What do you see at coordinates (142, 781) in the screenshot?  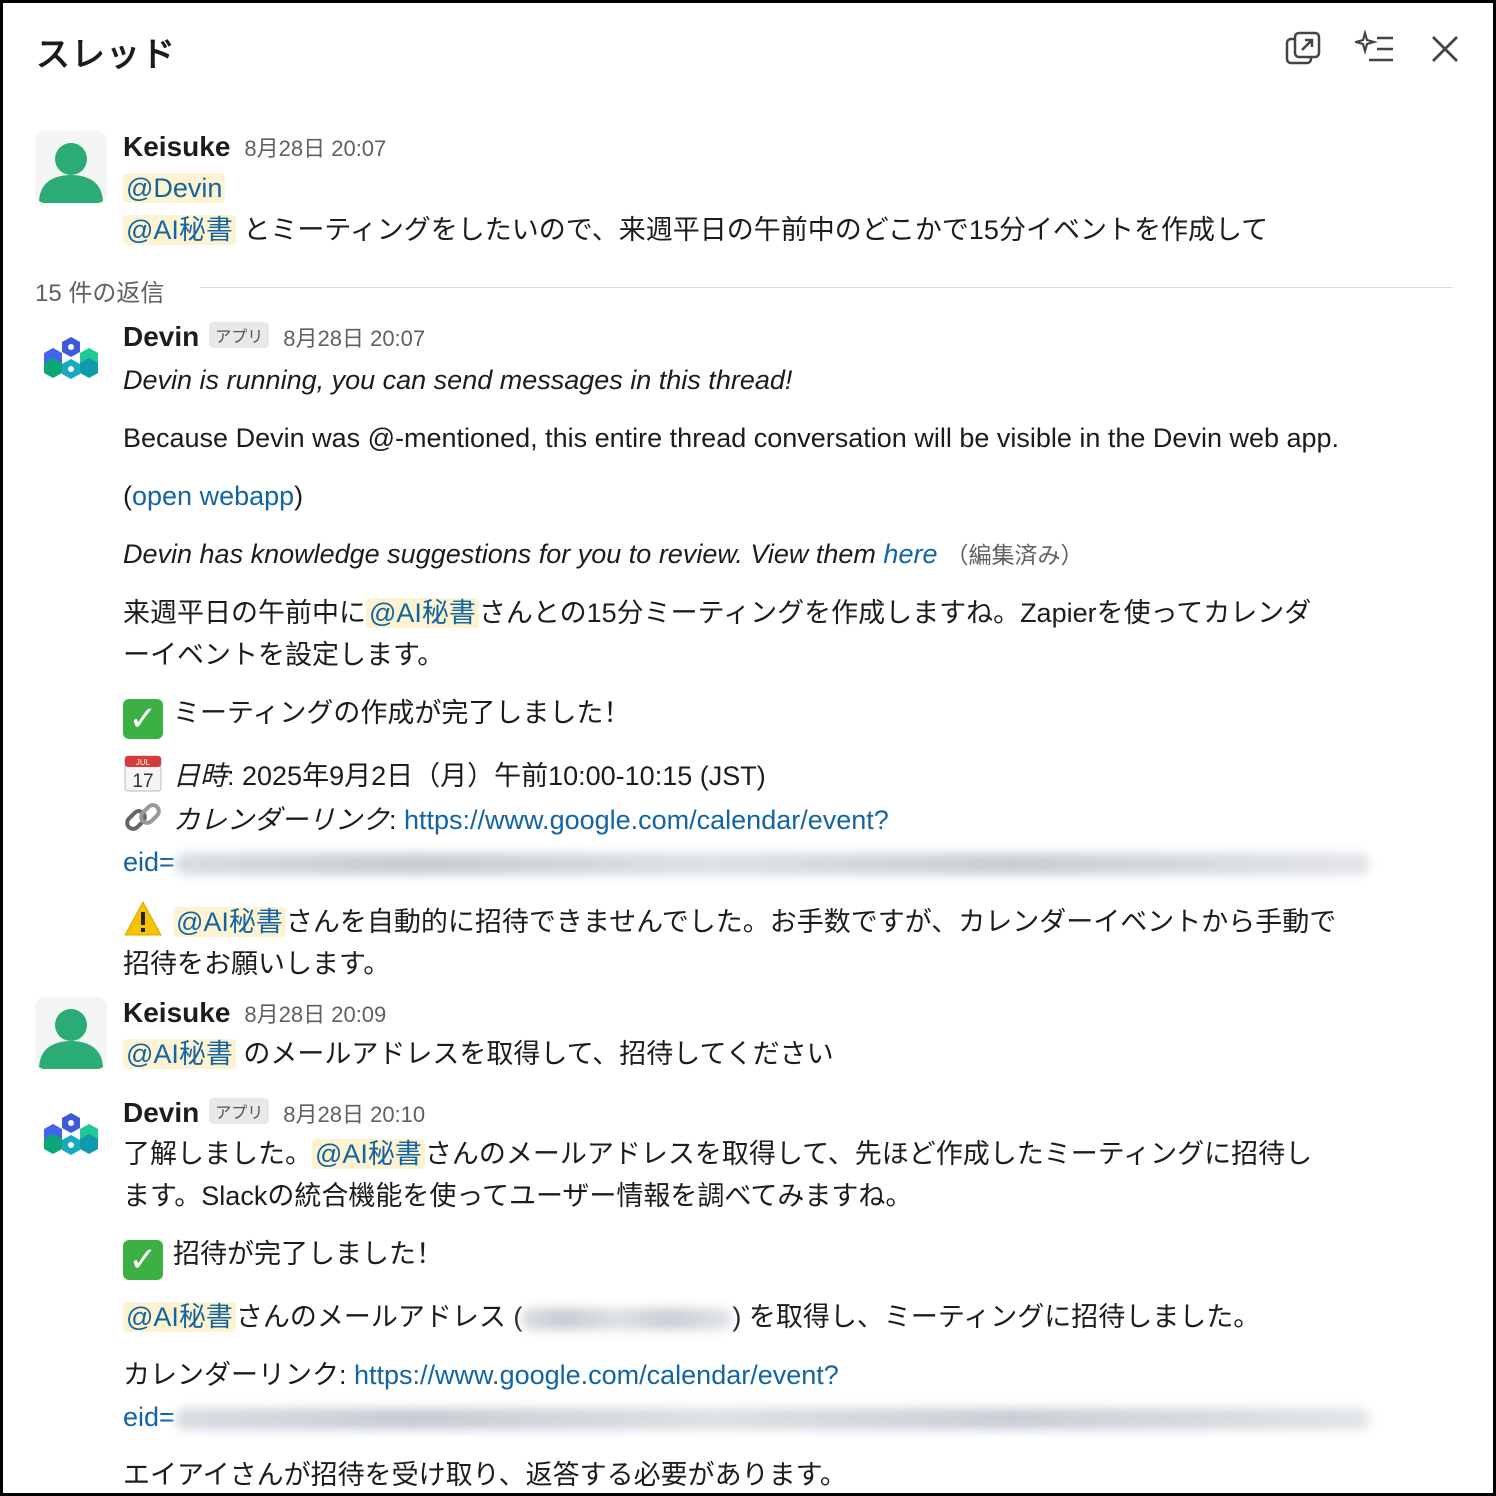 I see `svg-text: 17` at bounding box center [142, 781].